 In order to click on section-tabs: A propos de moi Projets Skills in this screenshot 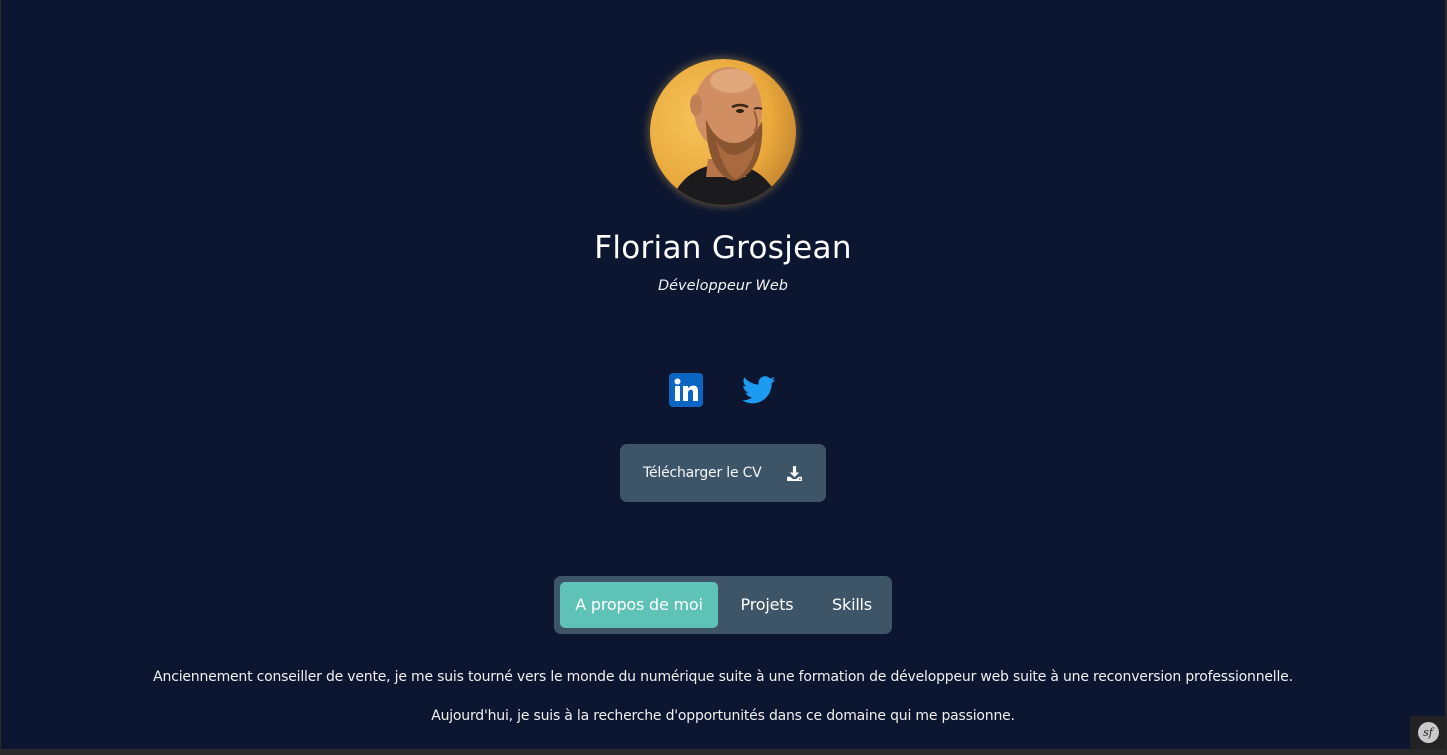, I will do `click(723, 605)`.